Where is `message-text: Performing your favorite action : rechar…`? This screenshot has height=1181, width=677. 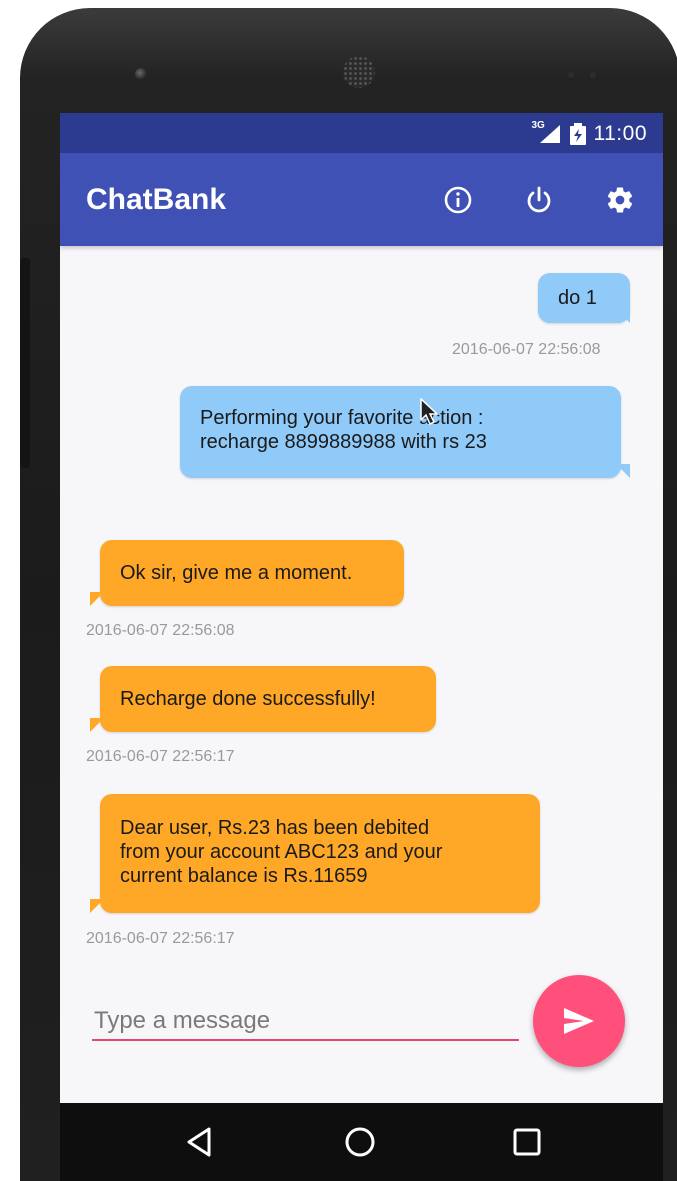
message-text: Performing your favorite action : rechar… is located at coordinates (343, 430).